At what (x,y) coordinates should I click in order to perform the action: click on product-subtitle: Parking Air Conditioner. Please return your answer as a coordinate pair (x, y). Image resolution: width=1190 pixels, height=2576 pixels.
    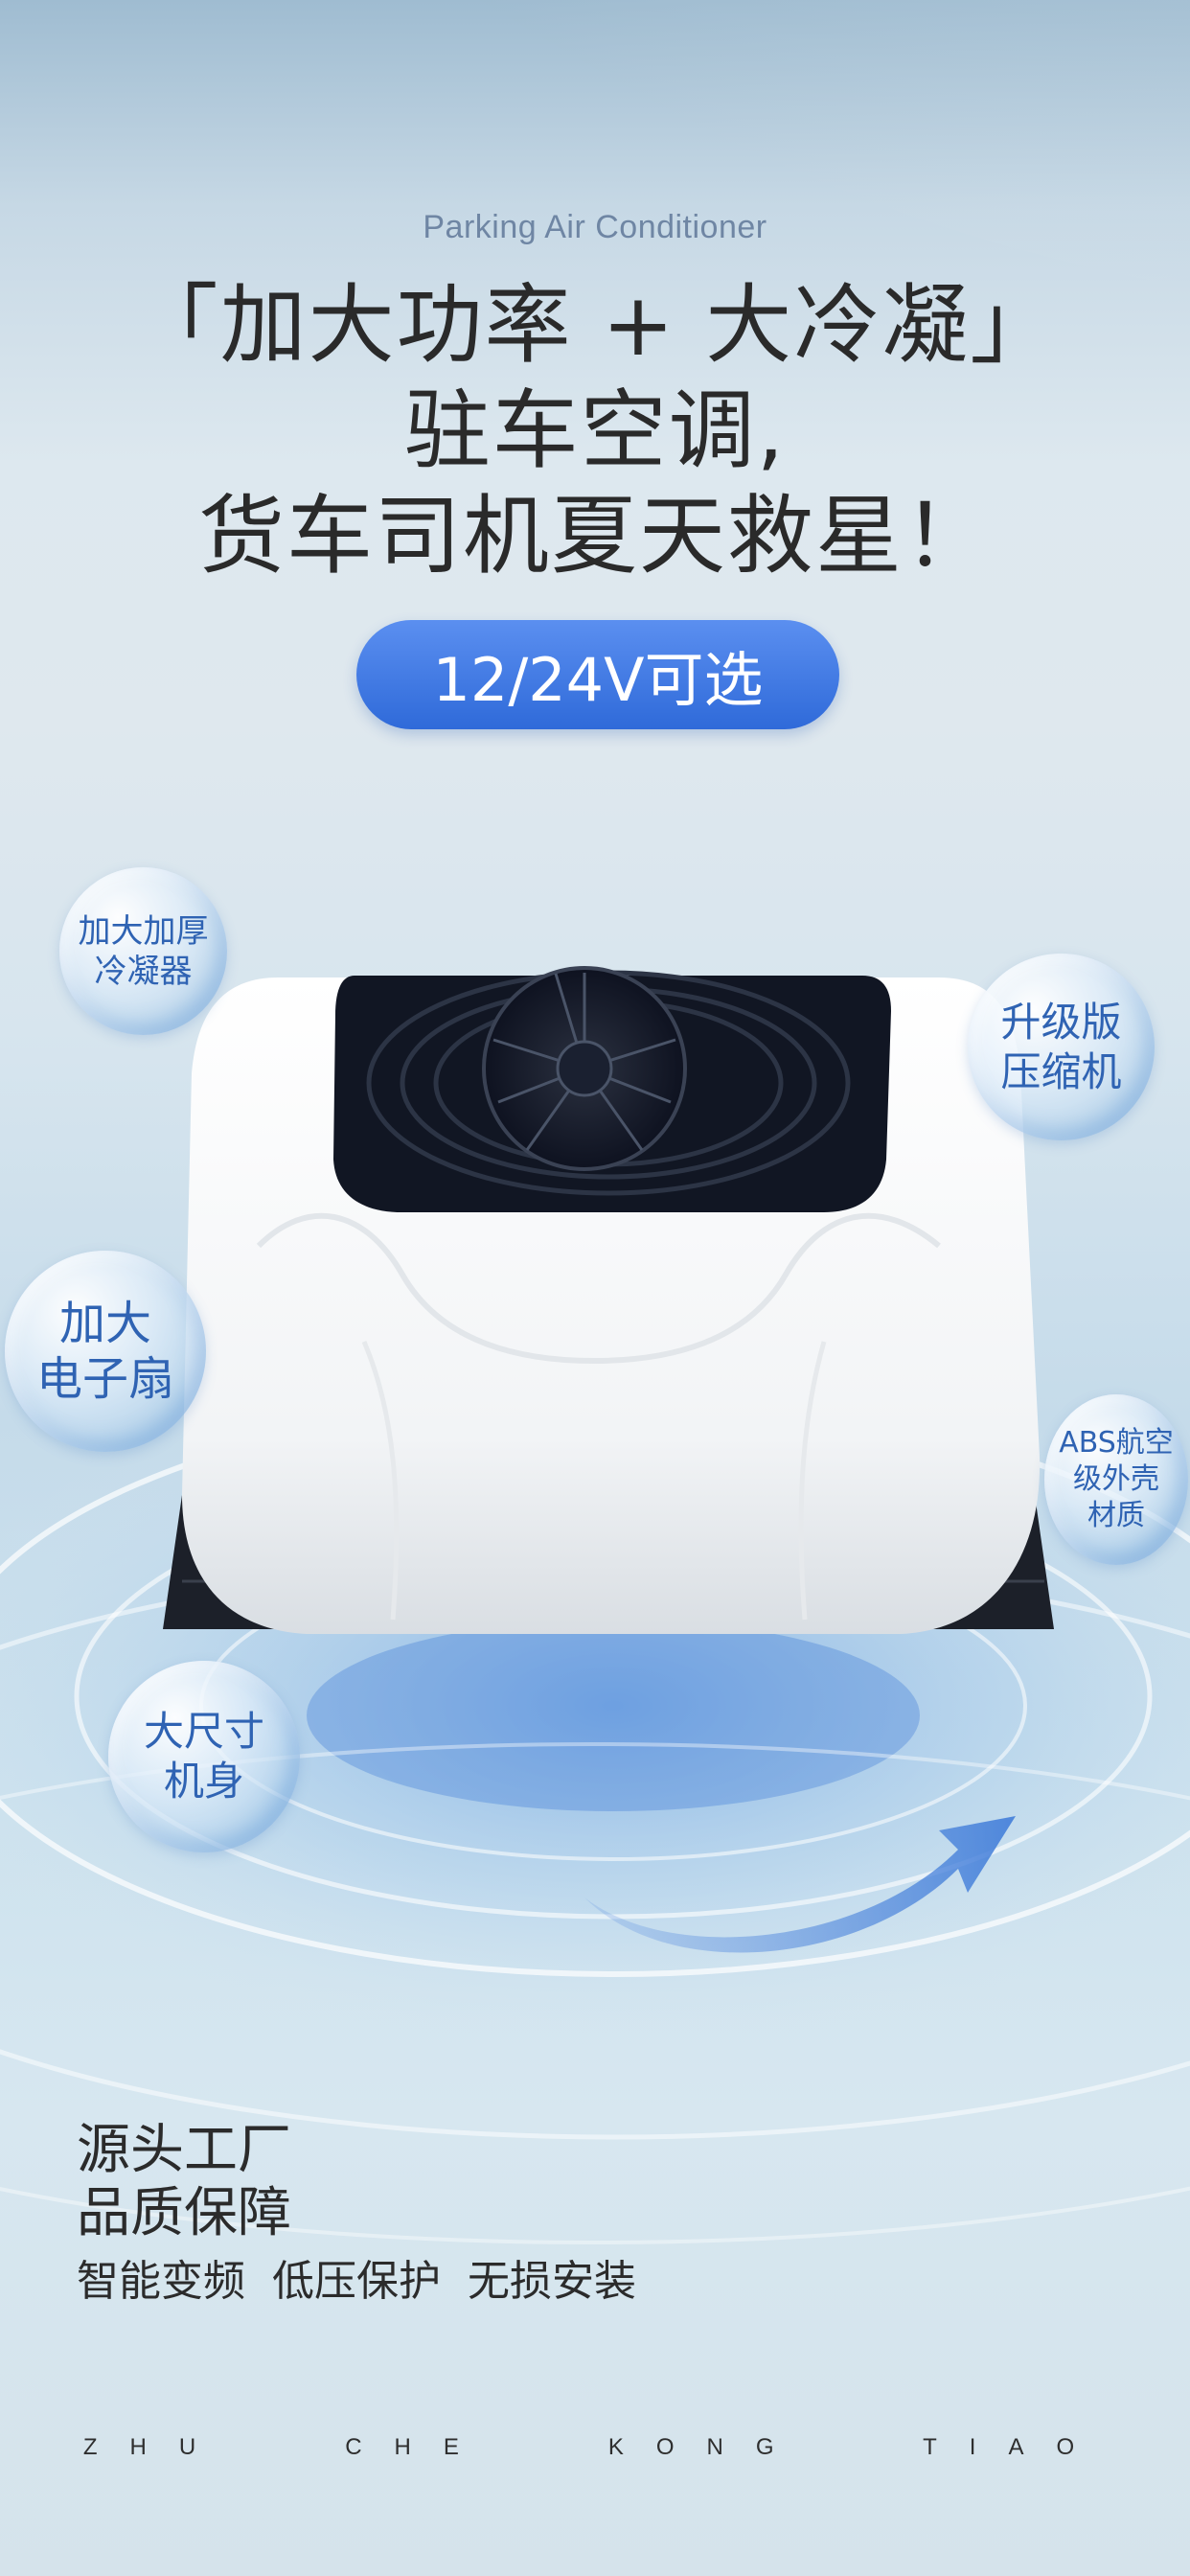
    Looking at the image, I should click on (595, 227).